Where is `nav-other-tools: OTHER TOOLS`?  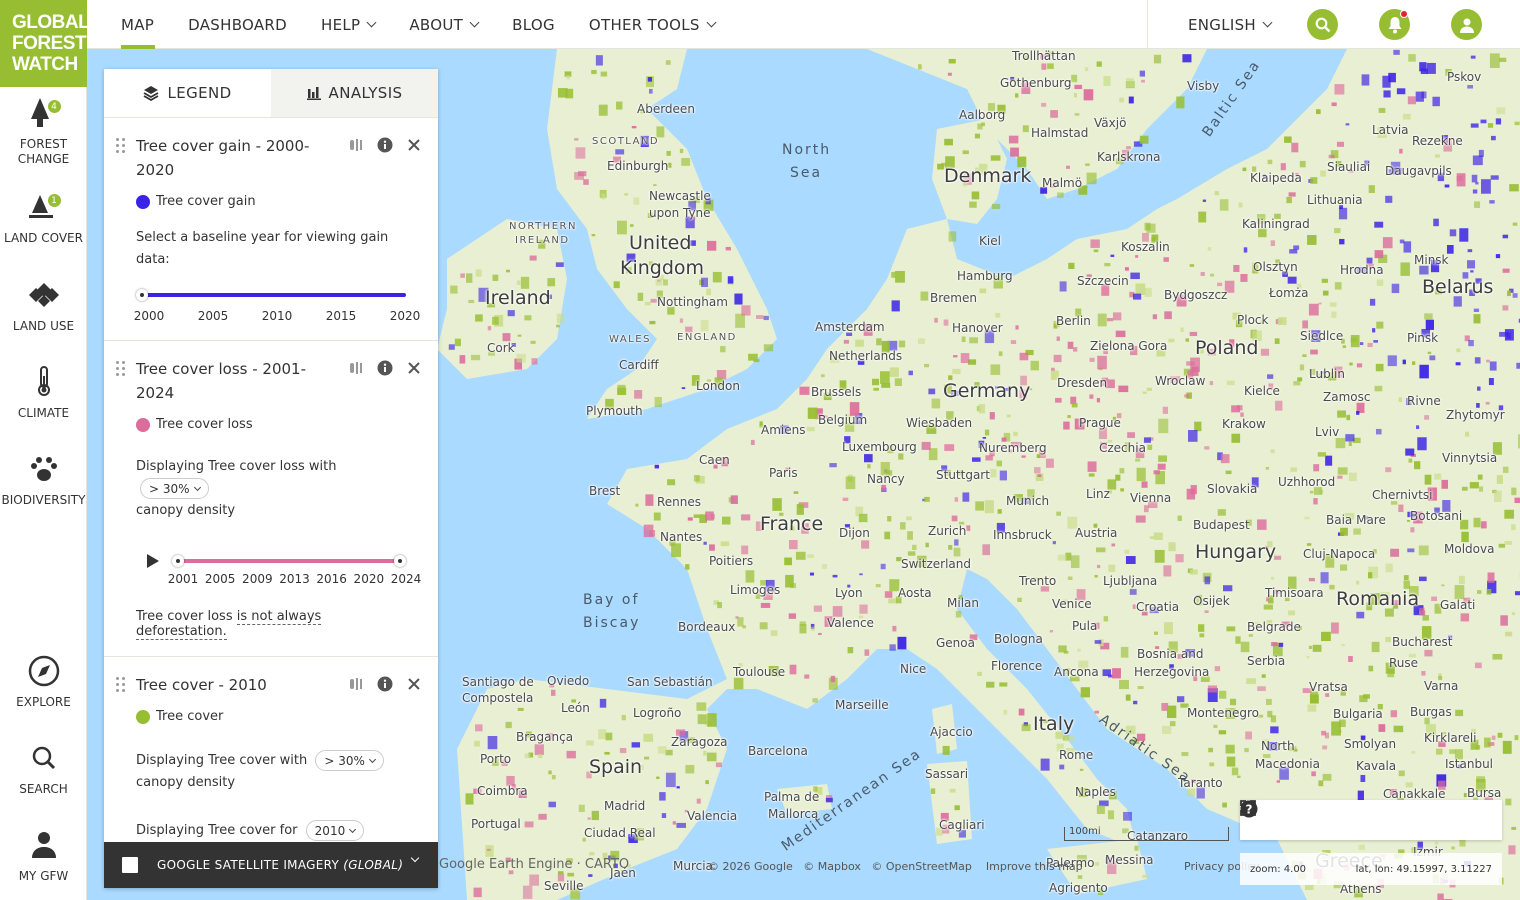
nav-other-tools: OTHER TOOLS is located at coordinates (652, 24).